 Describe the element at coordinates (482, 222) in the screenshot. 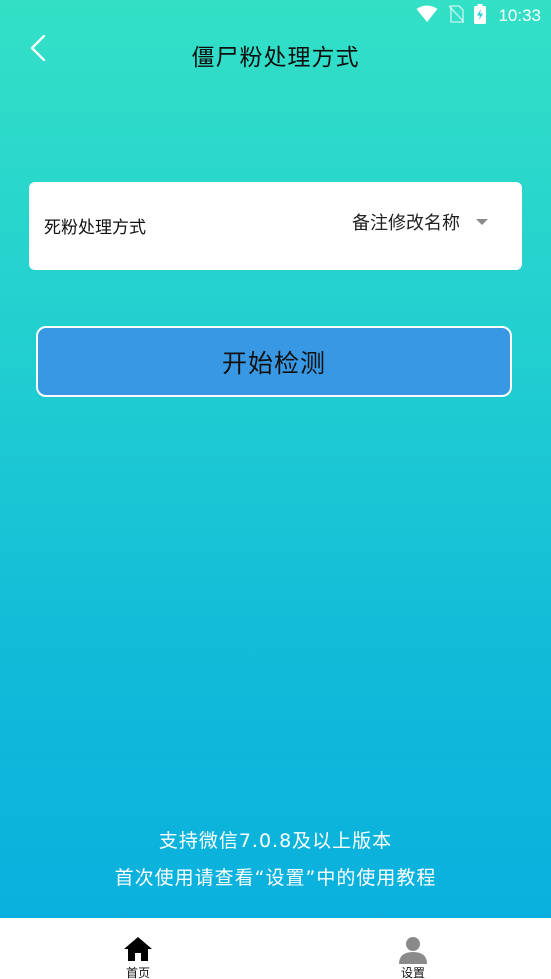

I see `dropdown-arrow-icon` at that location.